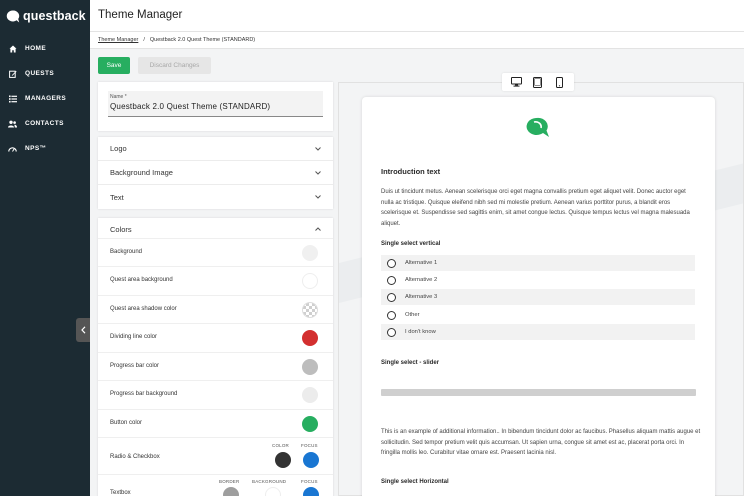 This screenshot has height=496, width=744. What do you see at coordinates (121, 229) in the screenshot?
I see `section-title: Colors` at bounding box center [121, 229].